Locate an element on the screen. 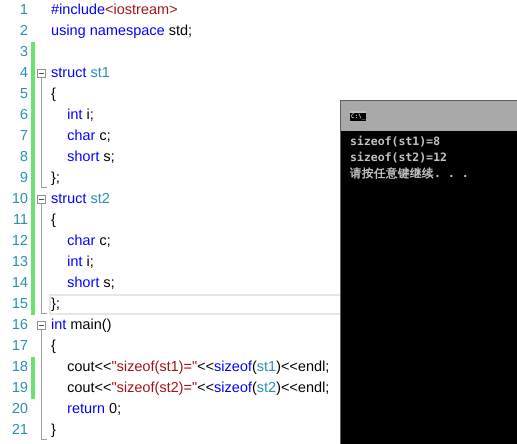  line-number: 11 is located at coordinates (20, 220).